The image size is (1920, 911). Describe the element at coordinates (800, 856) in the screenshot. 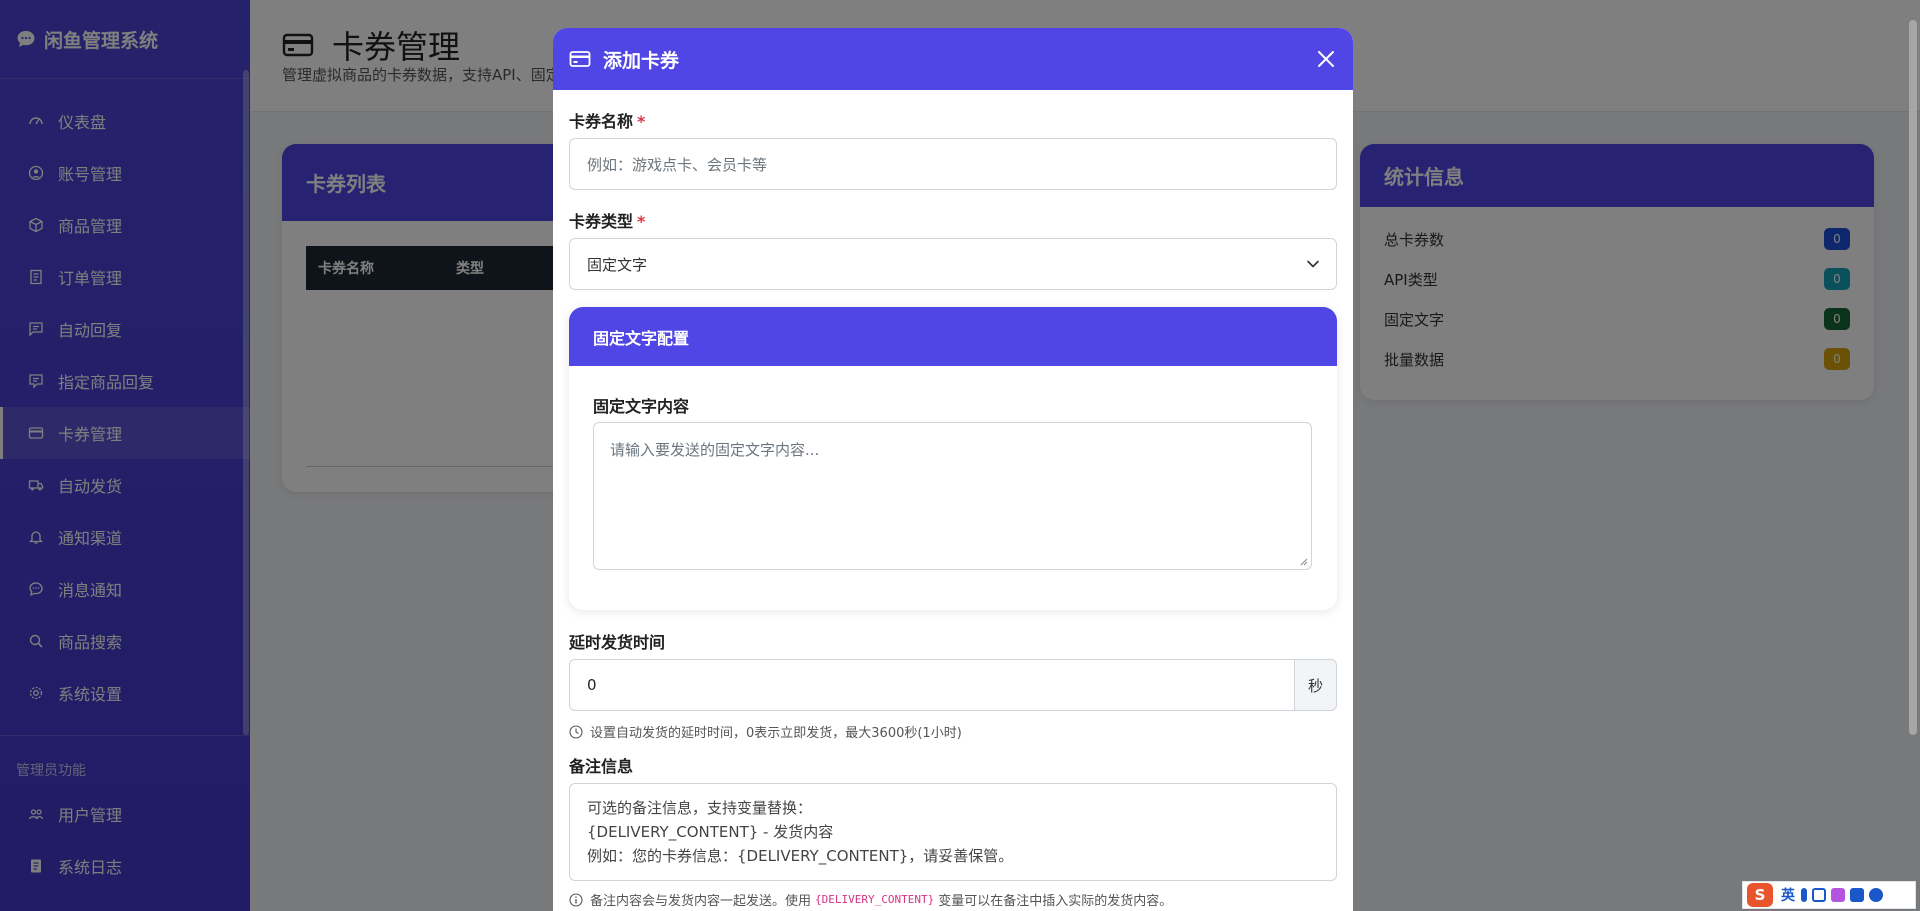

I see `notes-placeholder-line: 例如：您的卡券信息：{DELIVERY_CONTENT}，请妥善保管。` at that location.